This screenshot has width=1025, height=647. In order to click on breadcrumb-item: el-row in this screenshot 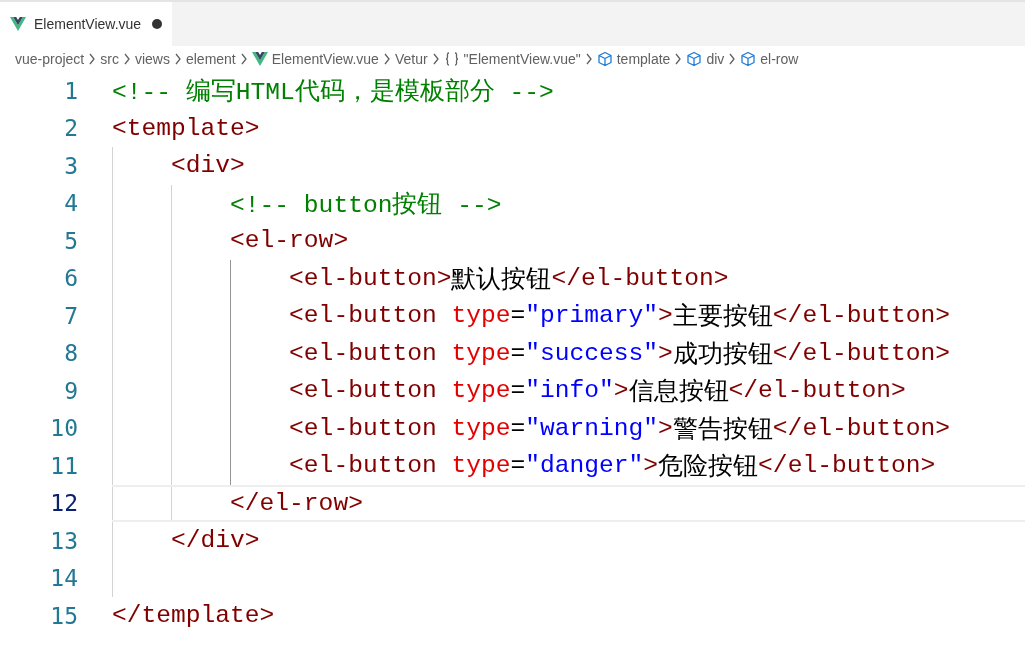, I will do `click(779, 59)`.